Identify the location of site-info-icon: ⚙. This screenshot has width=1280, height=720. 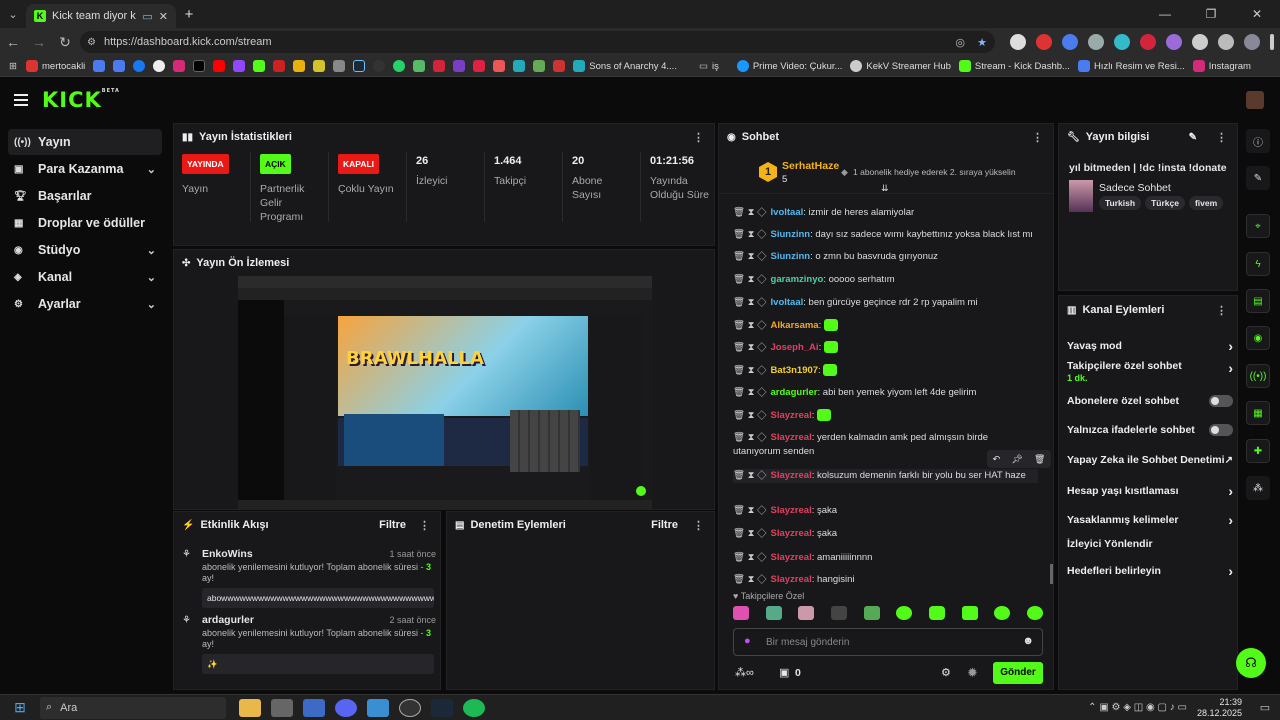
(91, 42).